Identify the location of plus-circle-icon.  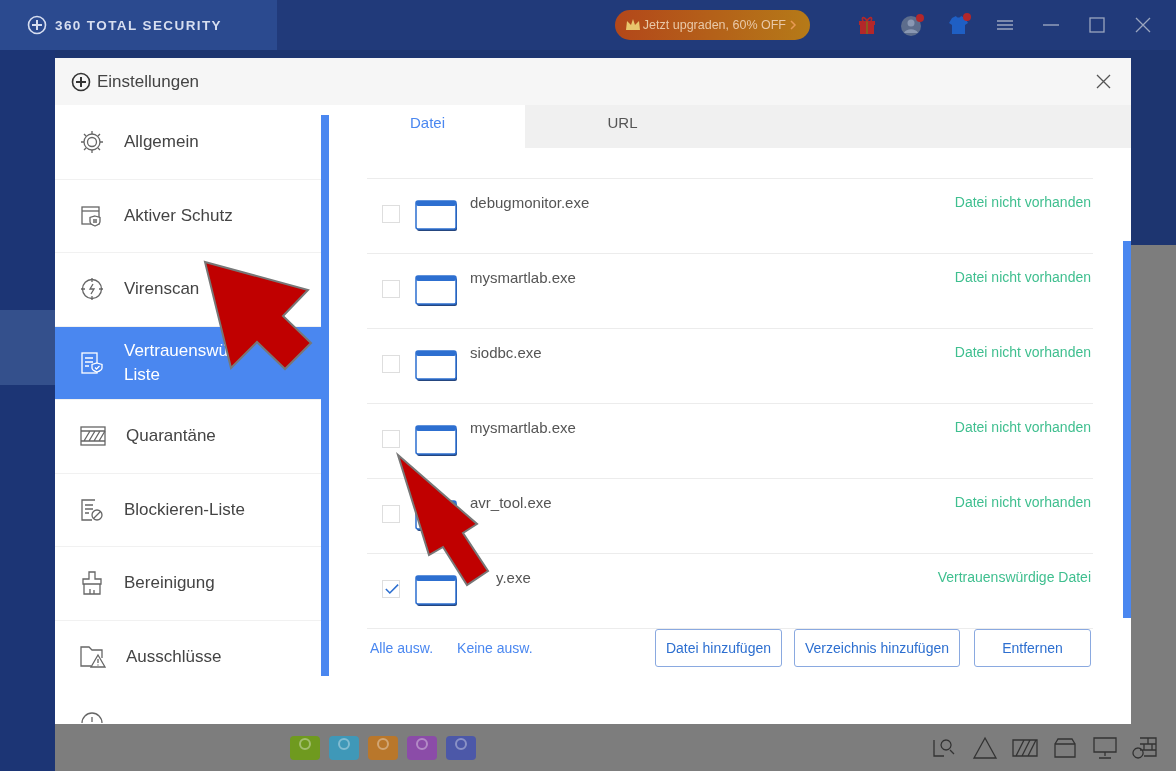
(81, 81).